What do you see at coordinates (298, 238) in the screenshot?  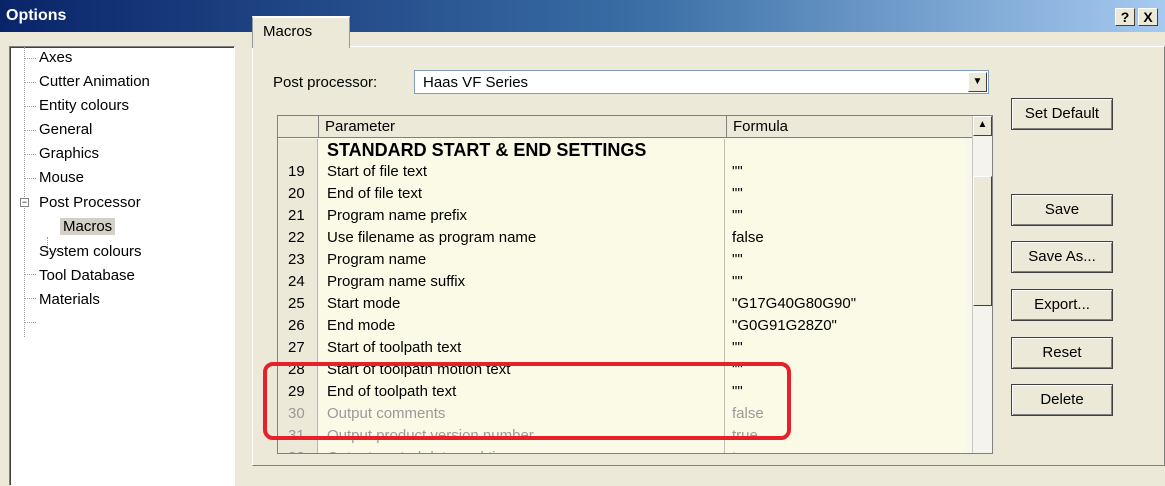 I see `row-number: 22` at bounding box center [298, 238].